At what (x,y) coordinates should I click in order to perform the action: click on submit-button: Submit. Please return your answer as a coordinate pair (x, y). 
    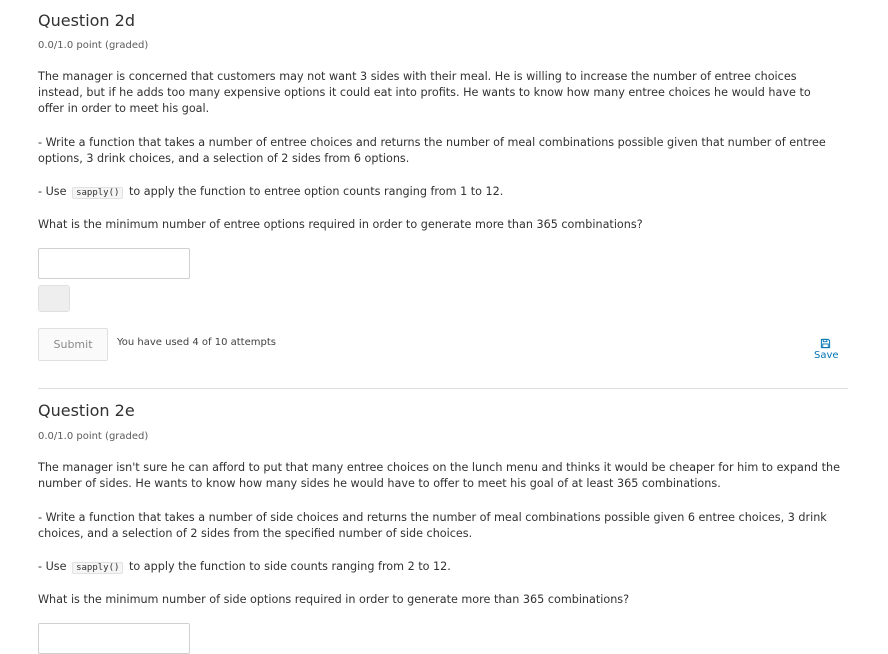
    Looking at the image, I should click on (73, 344).